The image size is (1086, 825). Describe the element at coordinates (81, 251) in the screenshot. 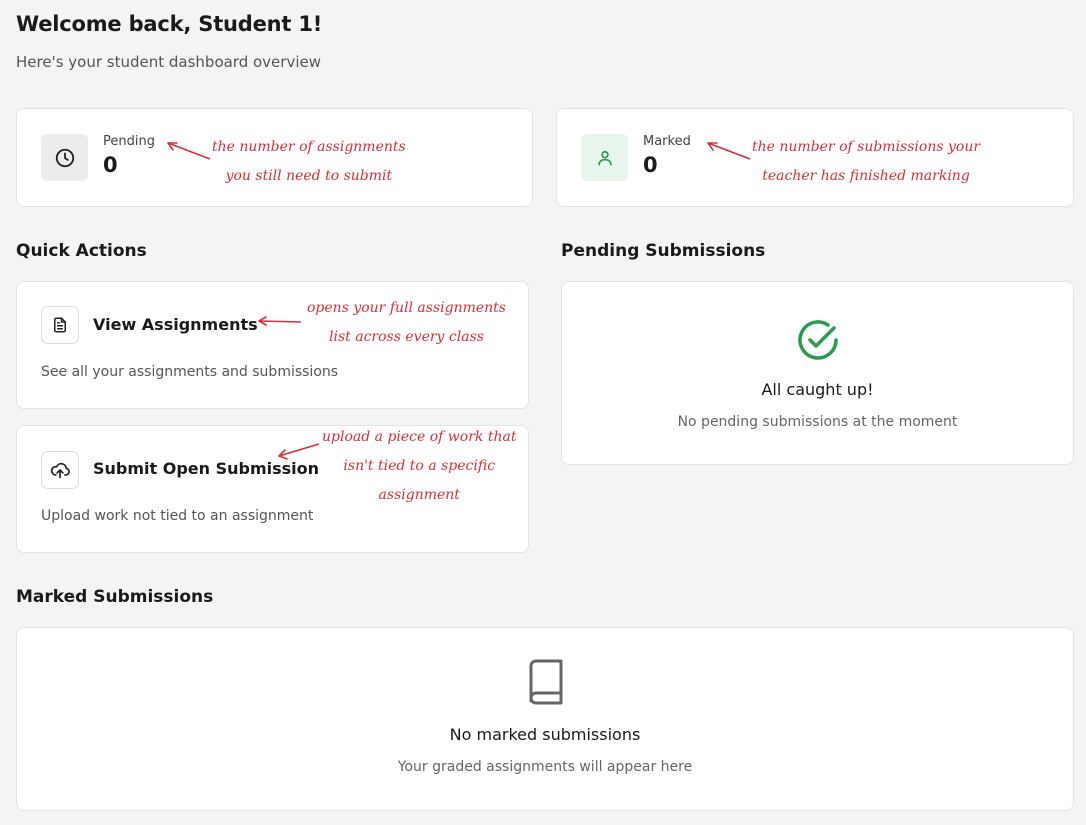

I see `quick-actions-title: Quick Actions` at that location.